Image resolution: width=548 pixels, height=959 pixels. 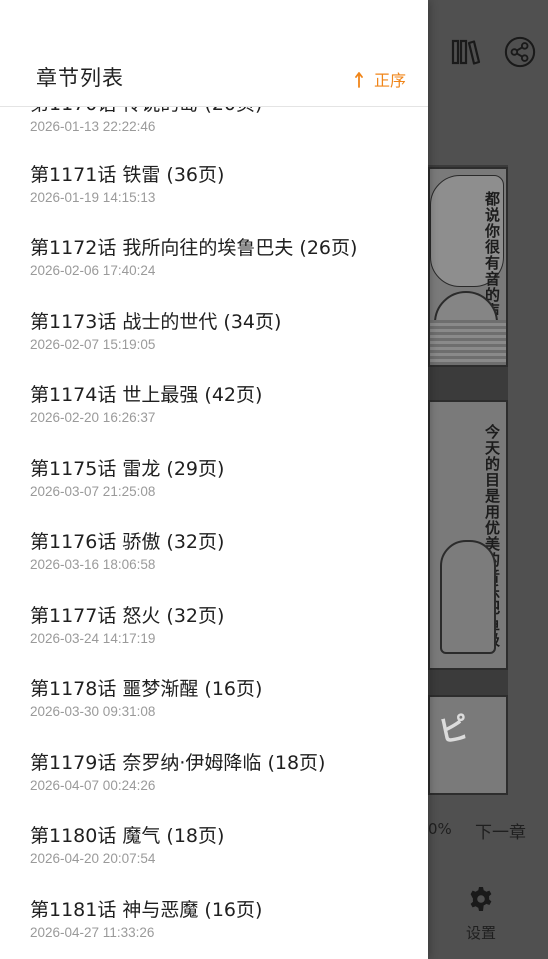 I want to click on sort-order-toggle: 正序, so click(x=380, y=79).